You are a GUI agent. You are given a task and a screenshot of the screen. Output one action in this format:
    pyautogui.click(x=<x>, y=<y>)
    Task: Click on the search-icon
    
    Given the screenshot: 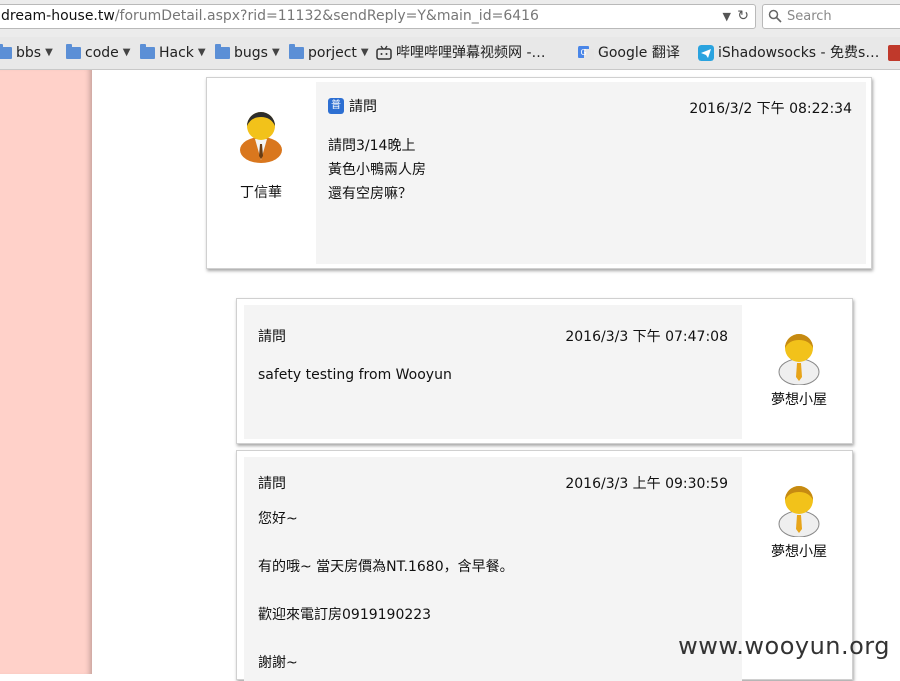 What is the action you would take?
    pyautogui.click(x=775, y=16)
    